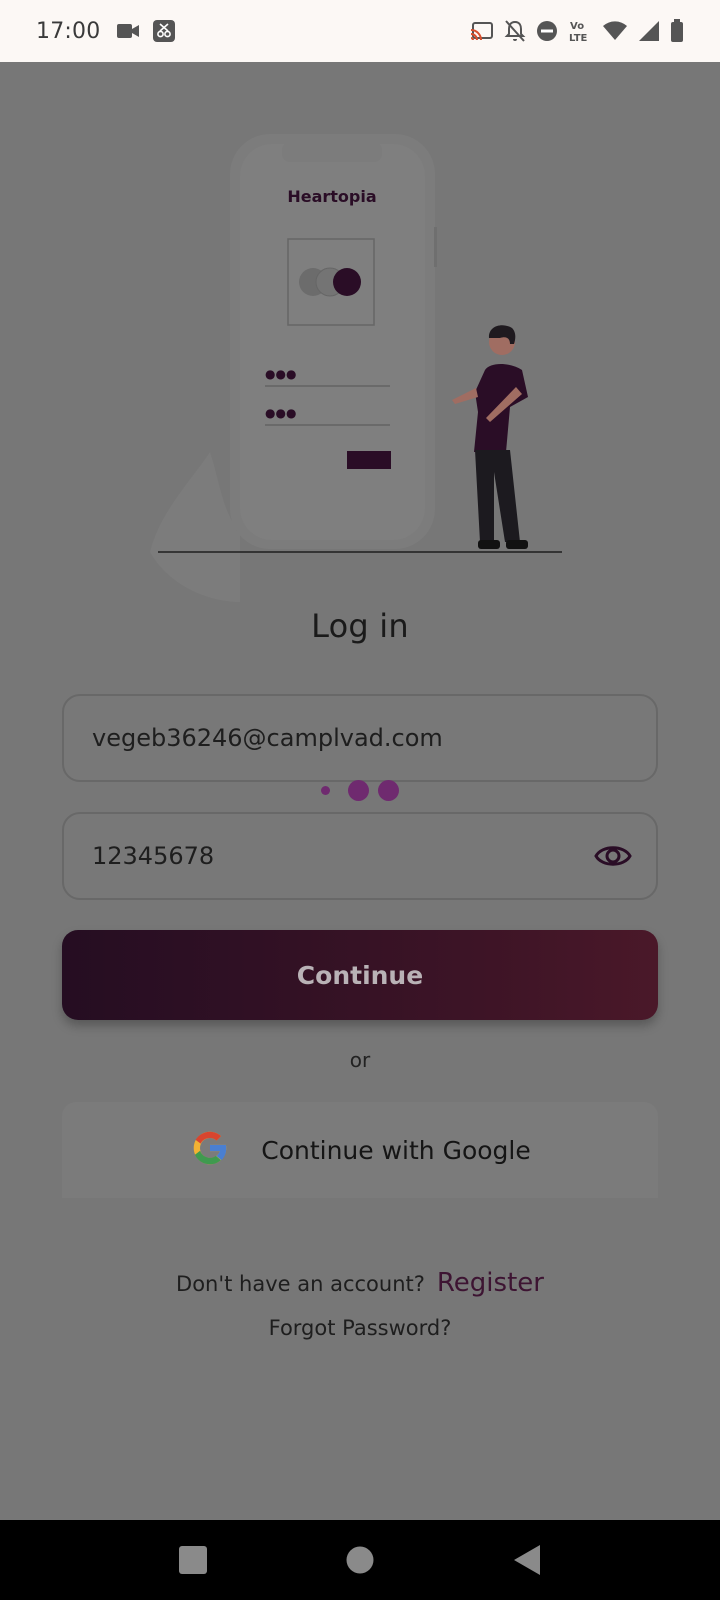 The height and width of the screenshot is (1600, 720). What do you see at coordinates (396, 1150) in the screenshot?
I see `google-button-label: Continue with Google` at bounding box center [396, 1150].